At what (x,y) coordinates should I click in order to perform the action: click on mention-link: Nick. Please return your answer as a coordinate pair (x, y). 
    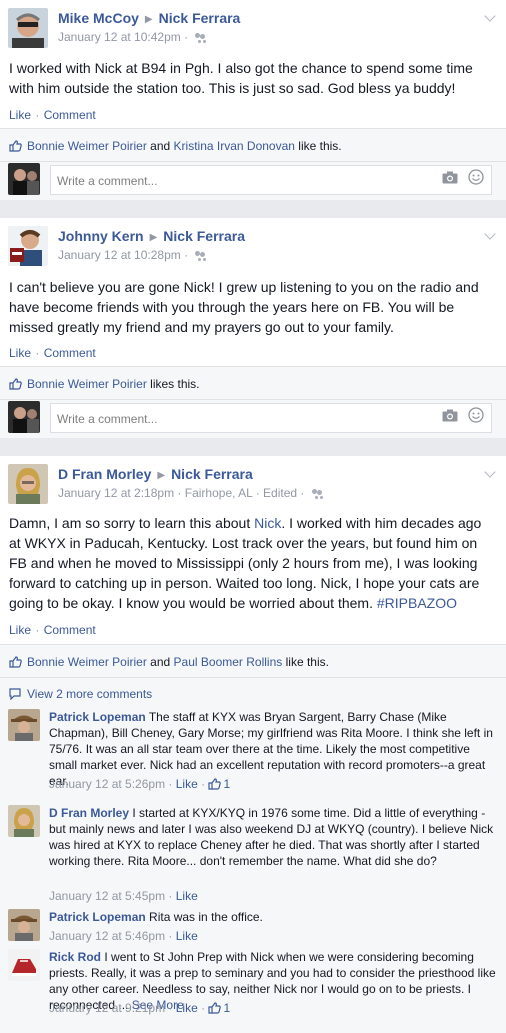
    Looking at the image, I should click on (267, 523).